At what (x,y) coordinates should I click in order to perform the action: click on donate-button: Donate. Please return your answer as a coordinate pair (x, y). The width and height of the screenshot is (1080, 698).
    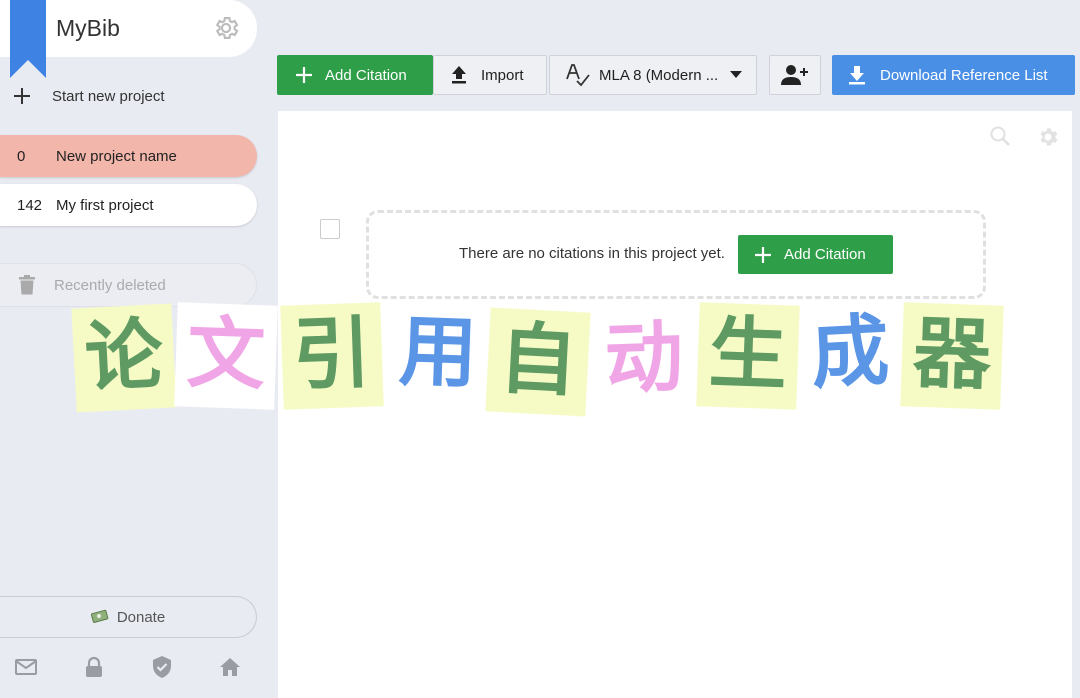
    Looking at the image, I should click on (128, 617).